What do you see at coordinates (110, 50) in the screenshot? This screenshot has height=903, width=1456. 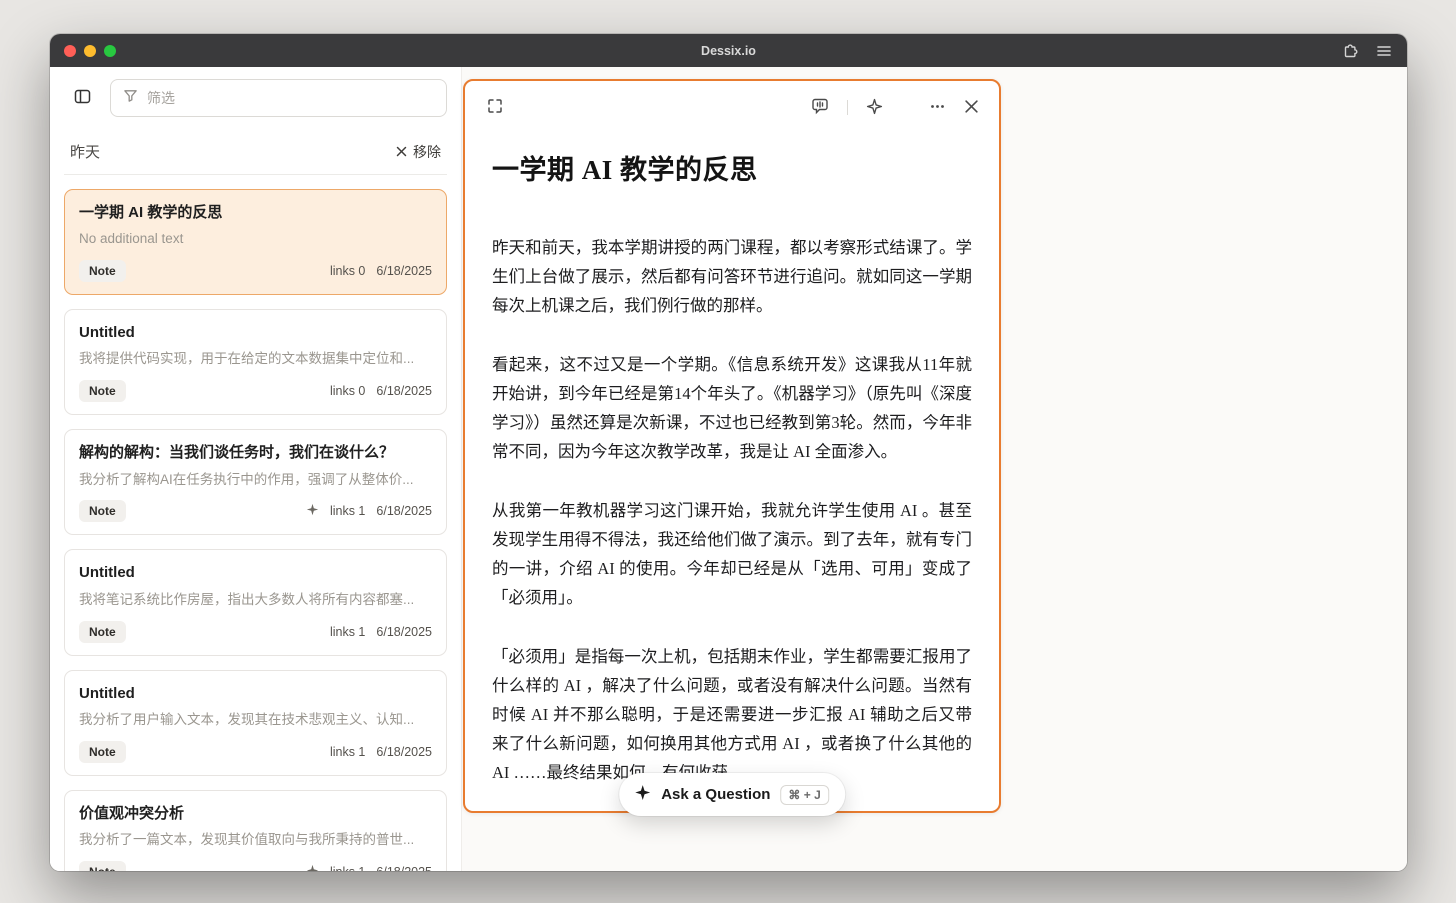 I see `zoom-window-button` at bounding box center [110, 50].